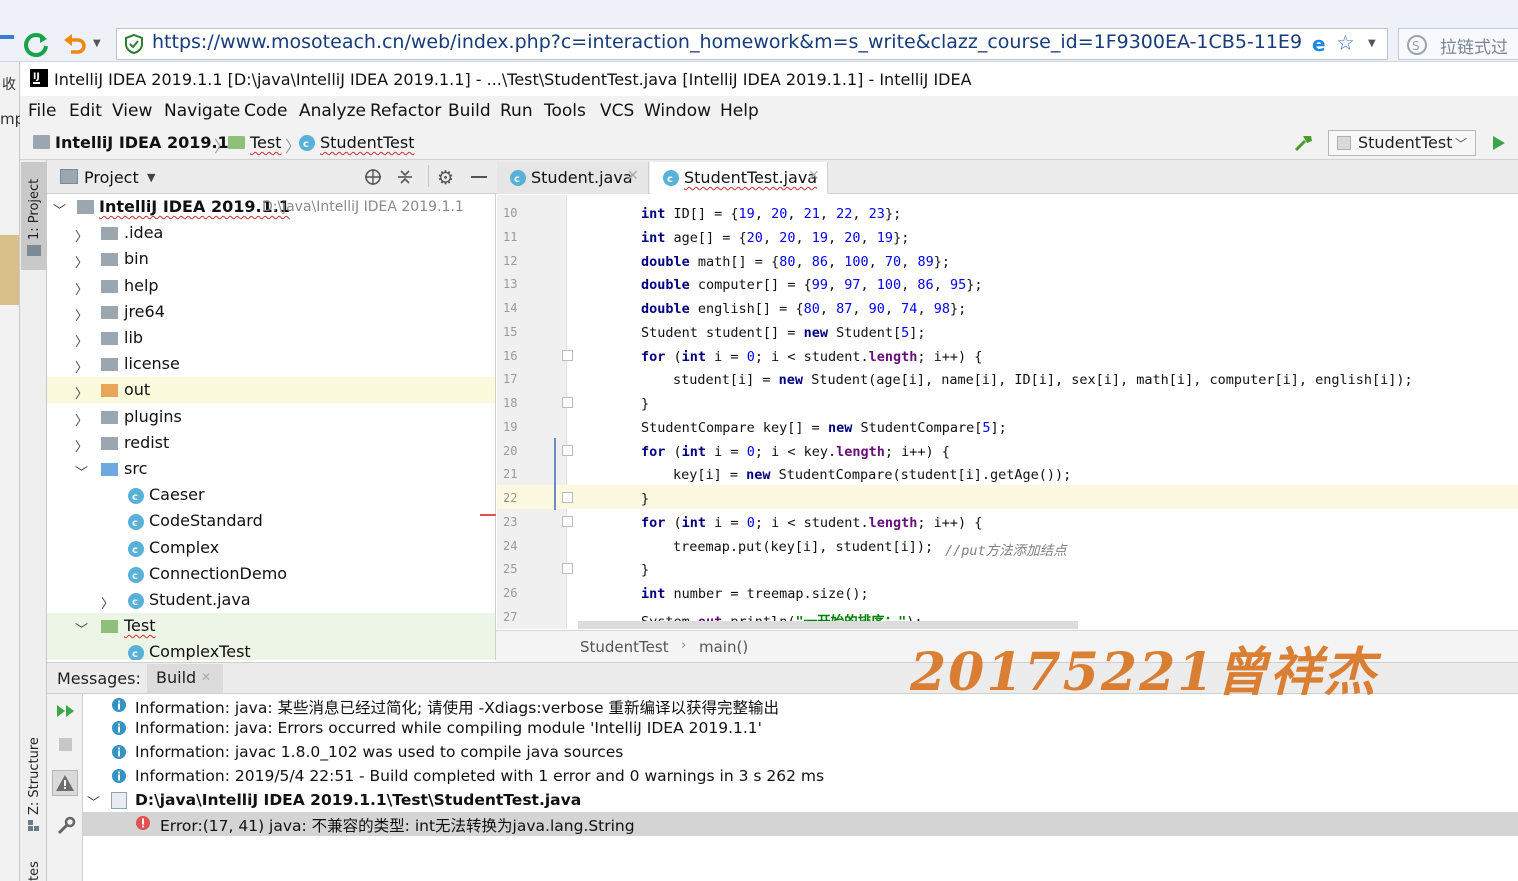 This screenshot has height=881, width=1518. Describe the element at coordinates (1144, 672) in the screenshot. I see `author-watermark: 20175221曾祥杰` at that location.